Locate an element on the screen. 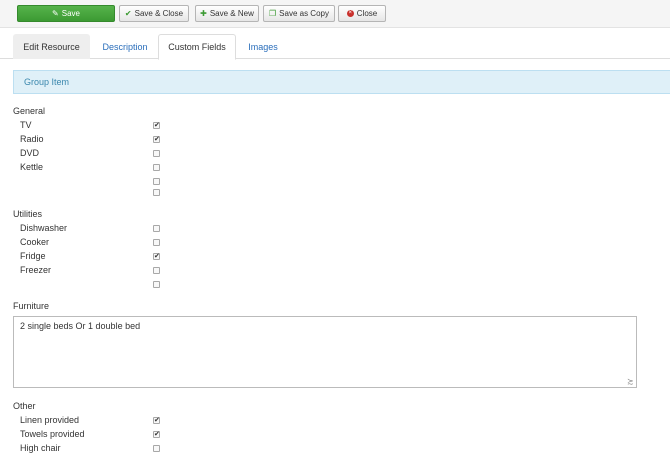 This screenshot has width=670, height=460. close-button: × Close is located at coordinates (362, 13).